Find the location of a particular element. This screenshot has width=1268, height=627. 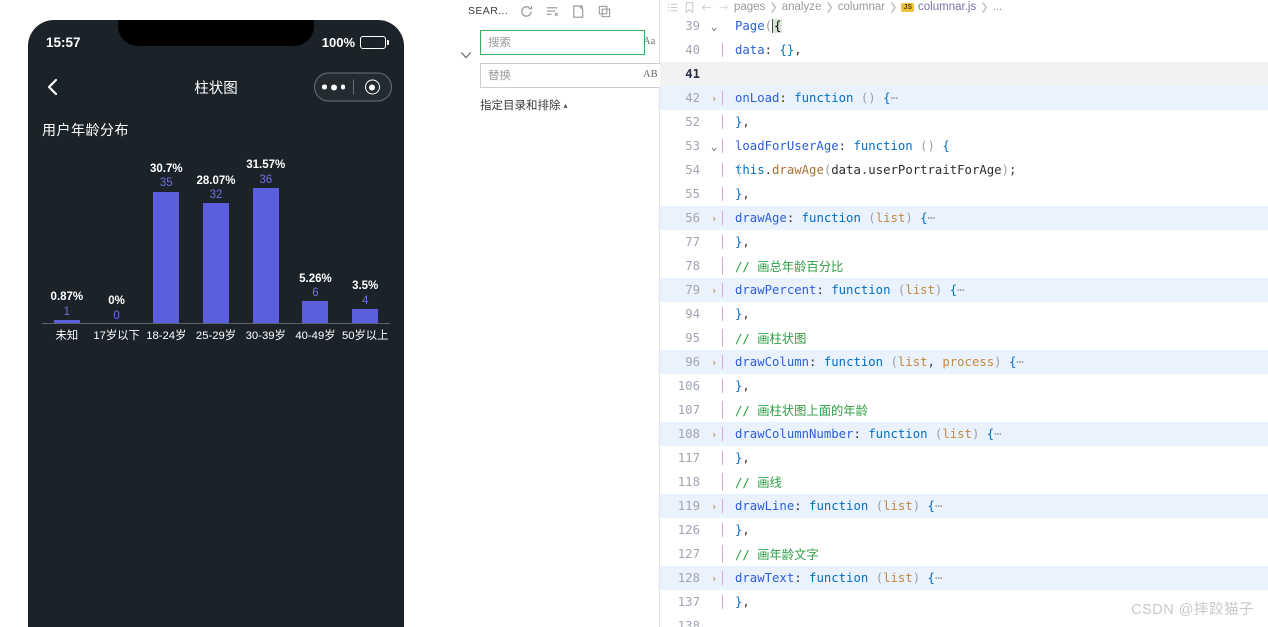

wechat-capsule-button is located at coordinates (353, 87).